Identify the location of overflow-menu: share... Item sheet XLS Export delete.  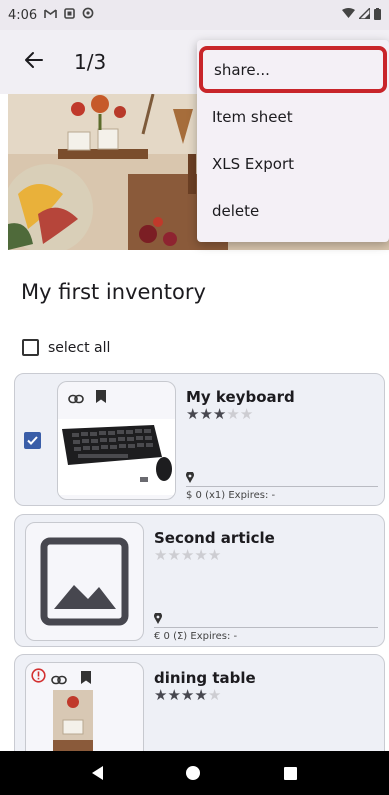
(293, 141).